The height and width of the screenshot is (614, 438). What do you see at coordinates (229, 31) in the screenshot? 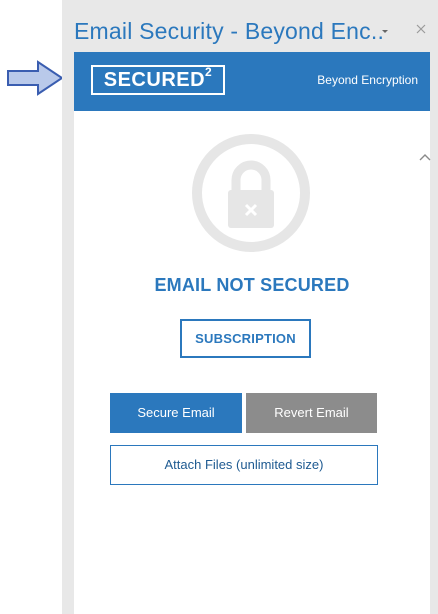
I see `pane-title: Email Security - Beyond Enc..` at bounding box center [229, 31].